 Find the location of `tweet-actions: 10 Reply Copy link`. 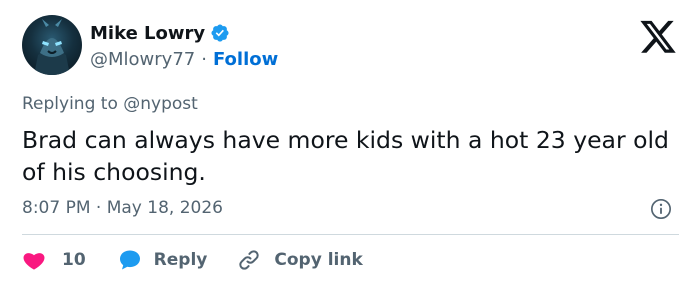

tweet-actions: 10 Reply Copy link is located at coordinates (192, 260).